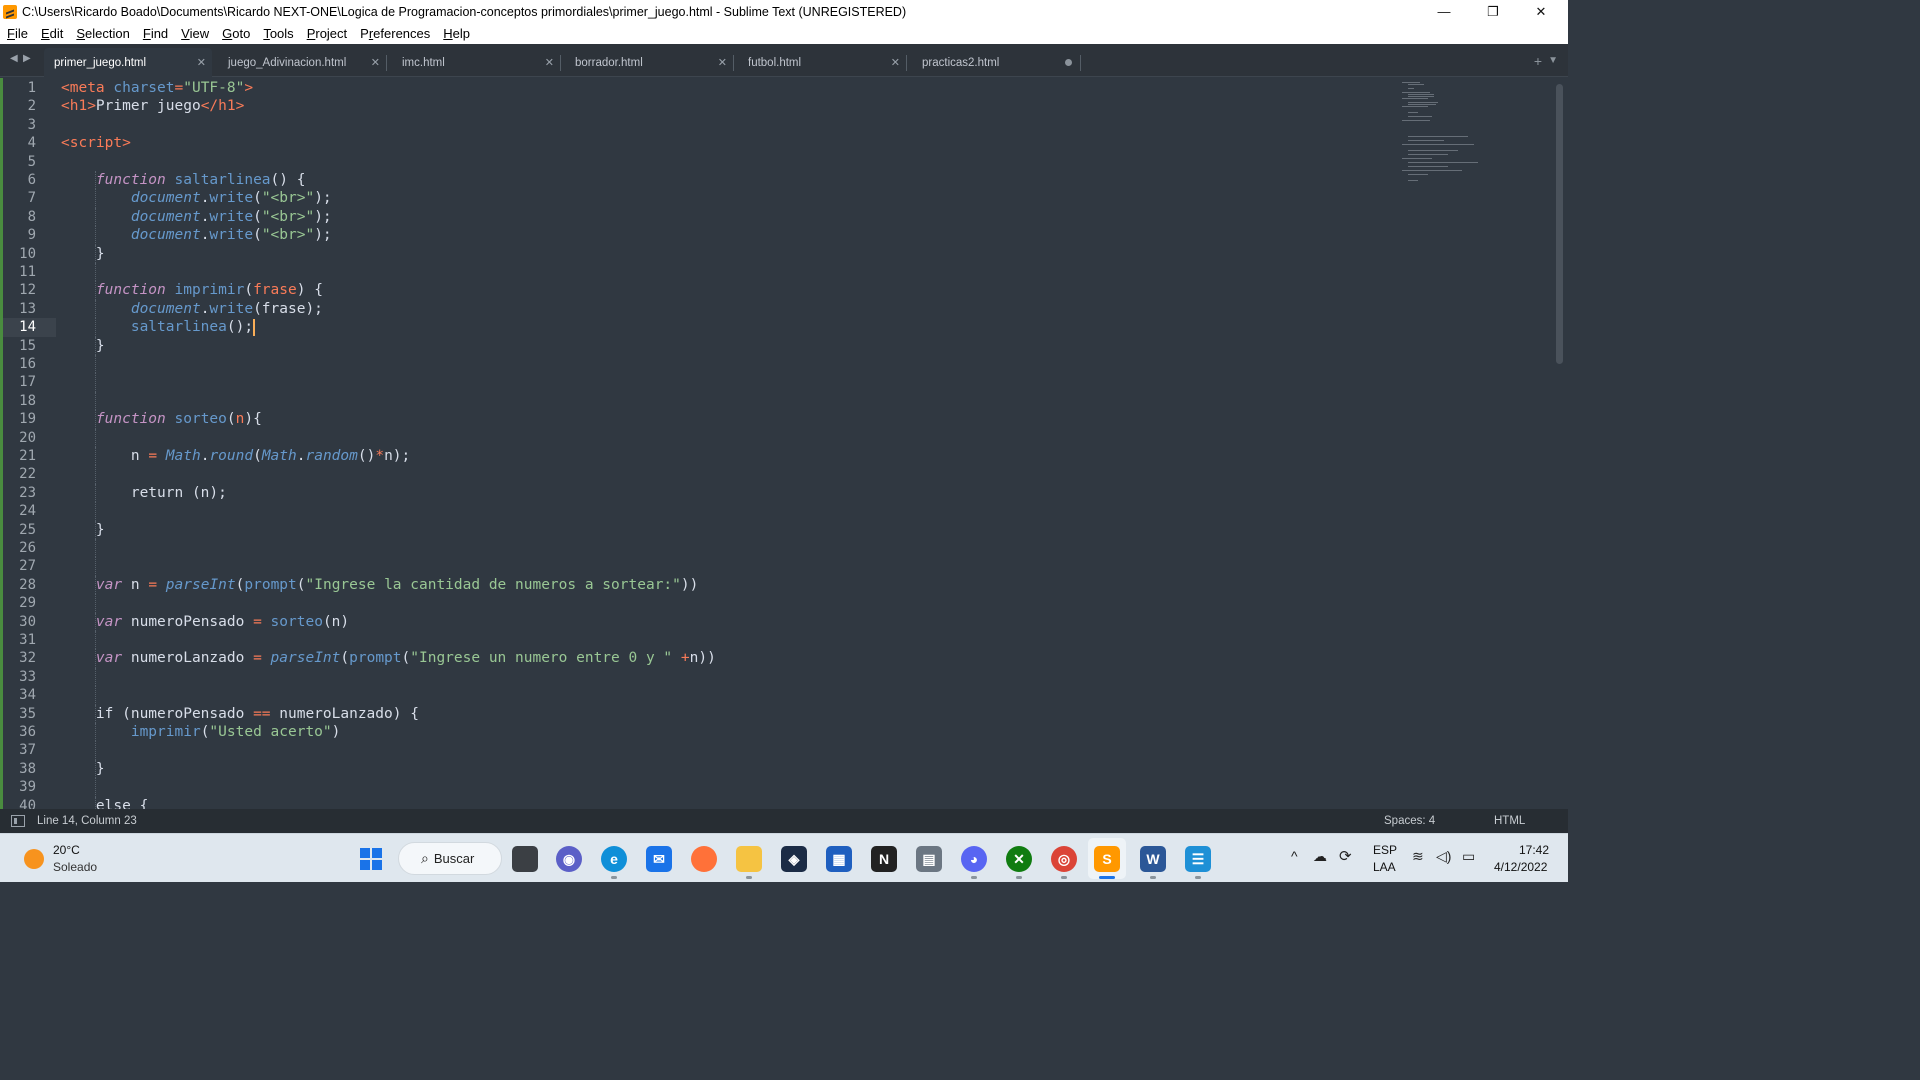  I want to click on clock-time: 17:42, so click(1534, 850).